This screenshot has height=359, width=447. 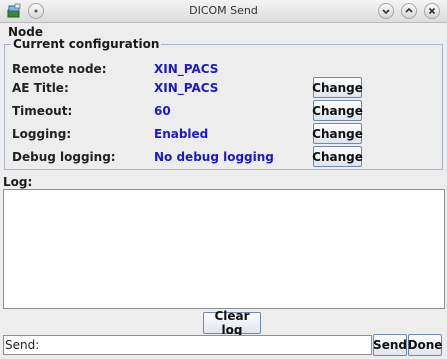 What do you see at coordinates (186, 69) in the screenshot?
I see `remote-node-value: XIN_PACS` at bounding box center [186, 69].